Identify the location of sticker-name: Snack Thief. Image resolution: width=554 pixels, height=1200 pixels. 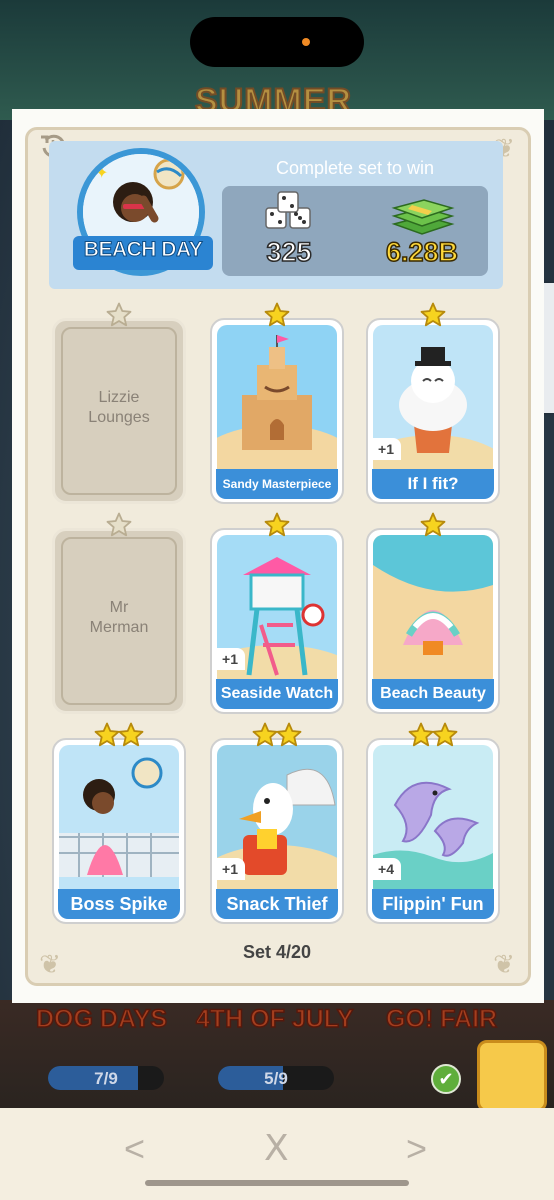
(277, 904).